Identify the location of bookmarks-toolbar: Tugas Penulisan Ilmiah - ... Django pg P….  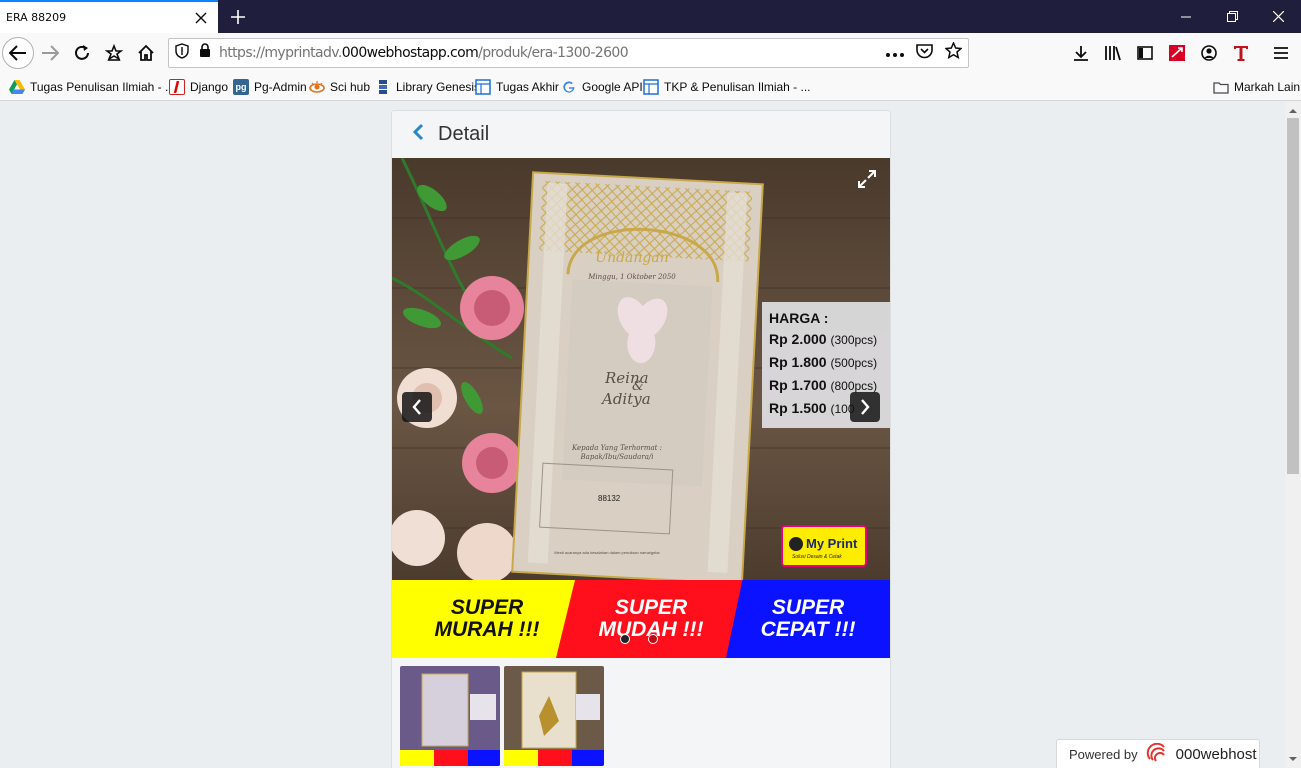
(650, 87).